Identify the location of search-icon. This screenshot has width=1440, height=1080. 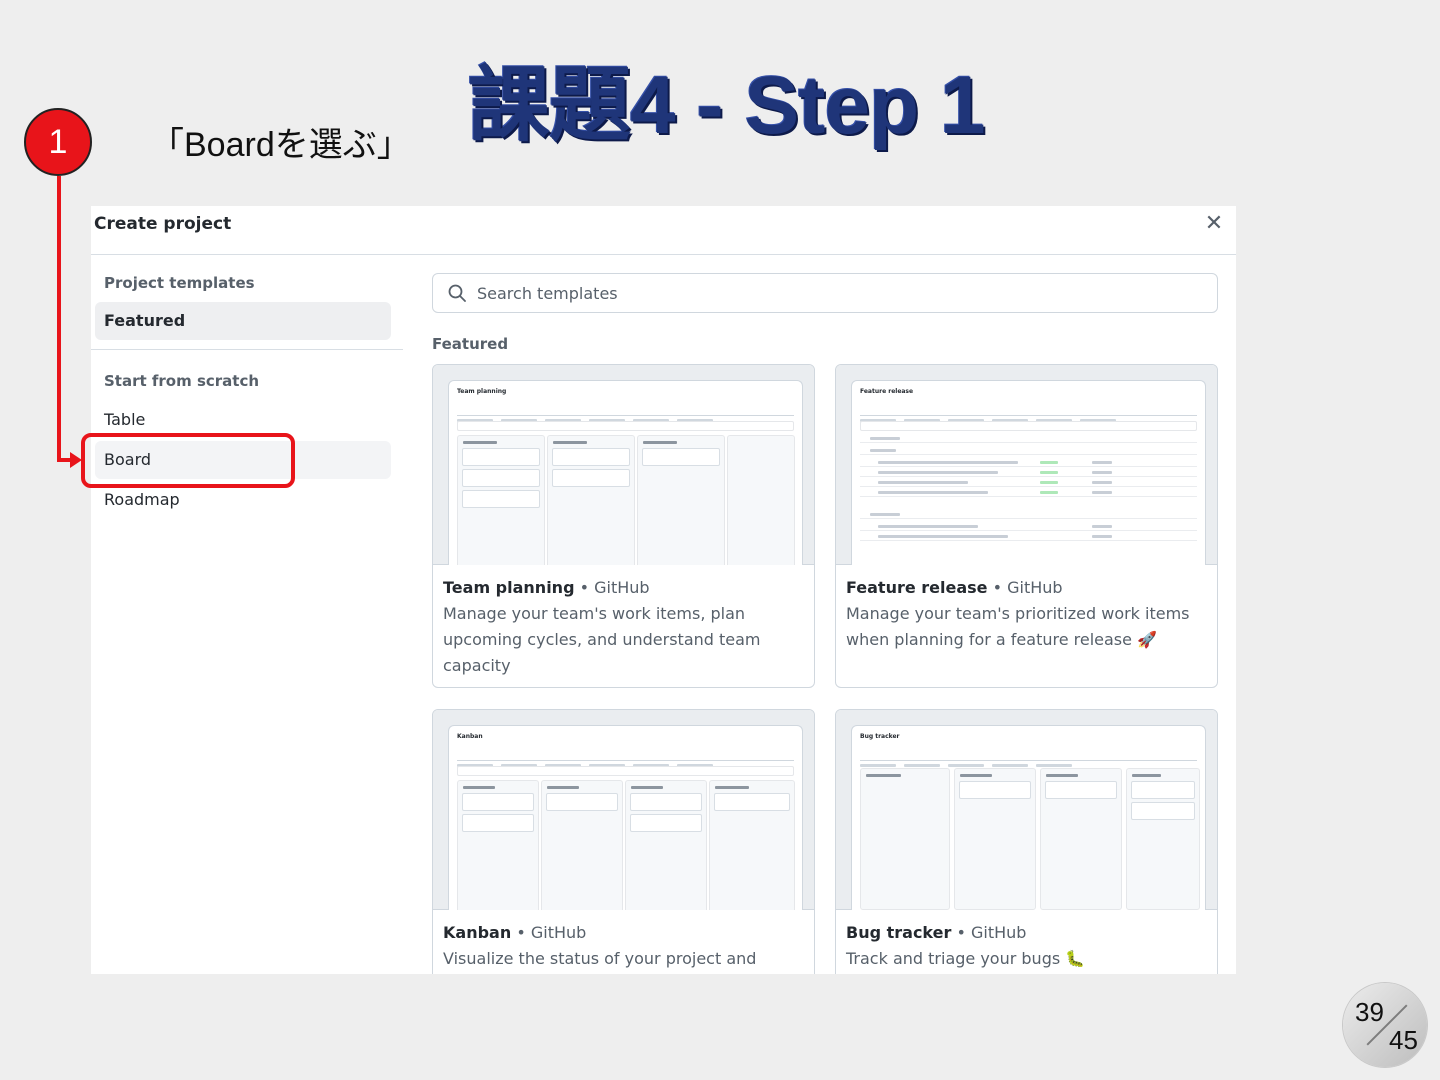
(457, 293).